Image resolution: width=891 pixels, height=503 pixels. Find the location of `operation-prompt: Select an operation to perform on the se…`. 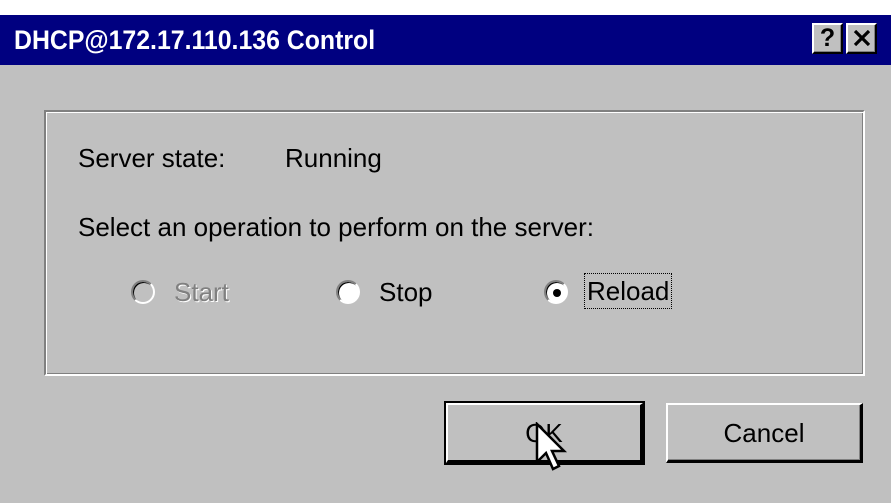

operation-prompt: Select an operation to perform on the se… is located at coordinates (336, 227).